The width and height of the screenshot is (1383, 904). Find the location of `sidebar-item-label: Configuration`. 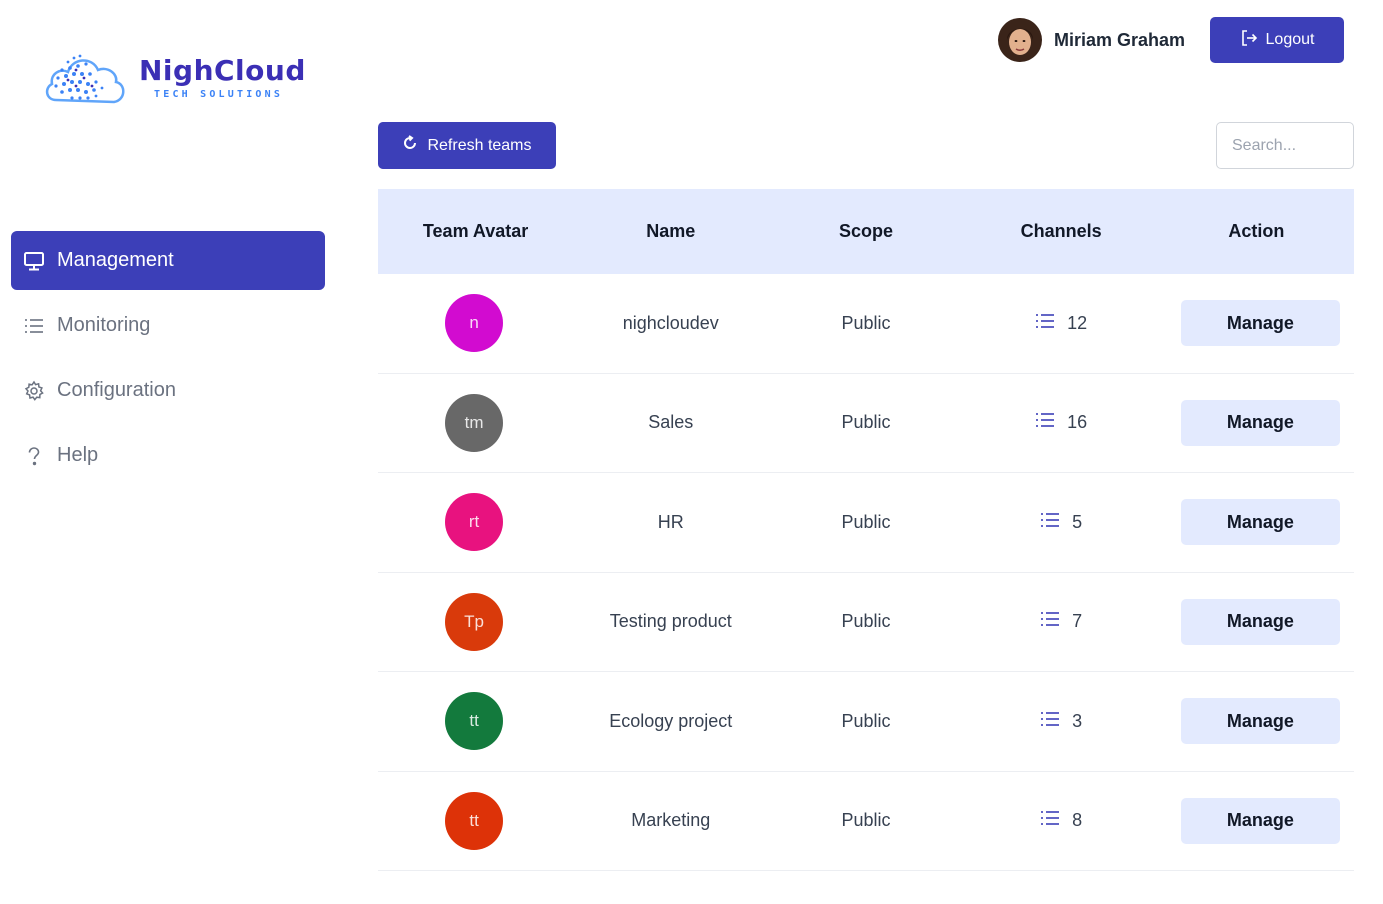

sidebar-item-label: Configuration is located at coordinates (116, 390).